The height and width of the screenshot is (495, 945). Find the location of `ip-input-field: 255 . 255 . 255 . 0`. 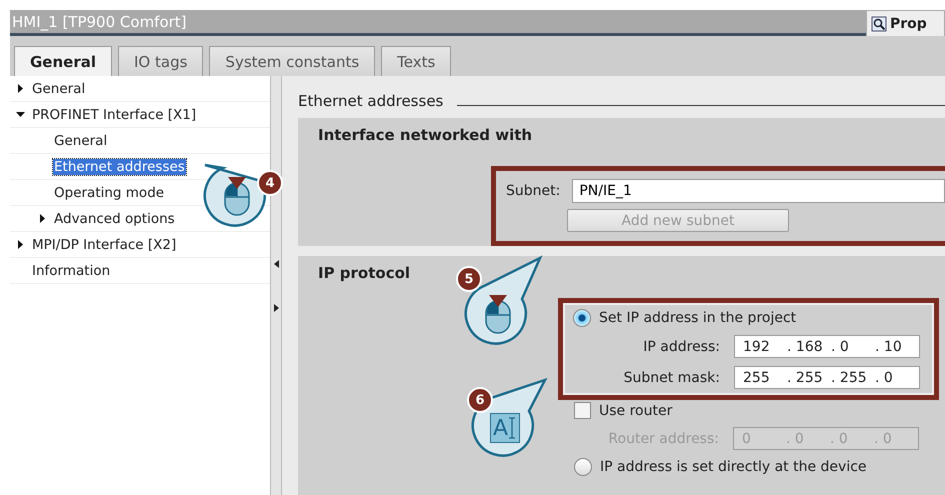

ip-input-field: 255 . 255 . 255 . 0 is located at coordinates (827, 377).